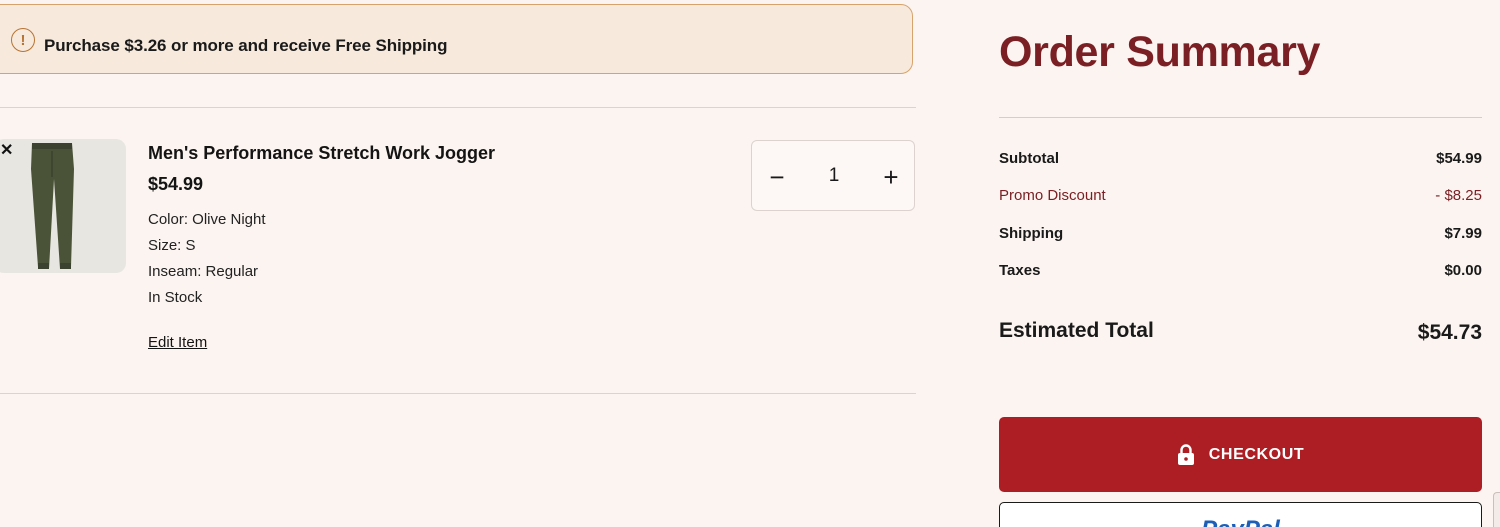  Describe the element at coordinates (52, 206) in the screenshot. I see `jogger-pants-image` at that location.